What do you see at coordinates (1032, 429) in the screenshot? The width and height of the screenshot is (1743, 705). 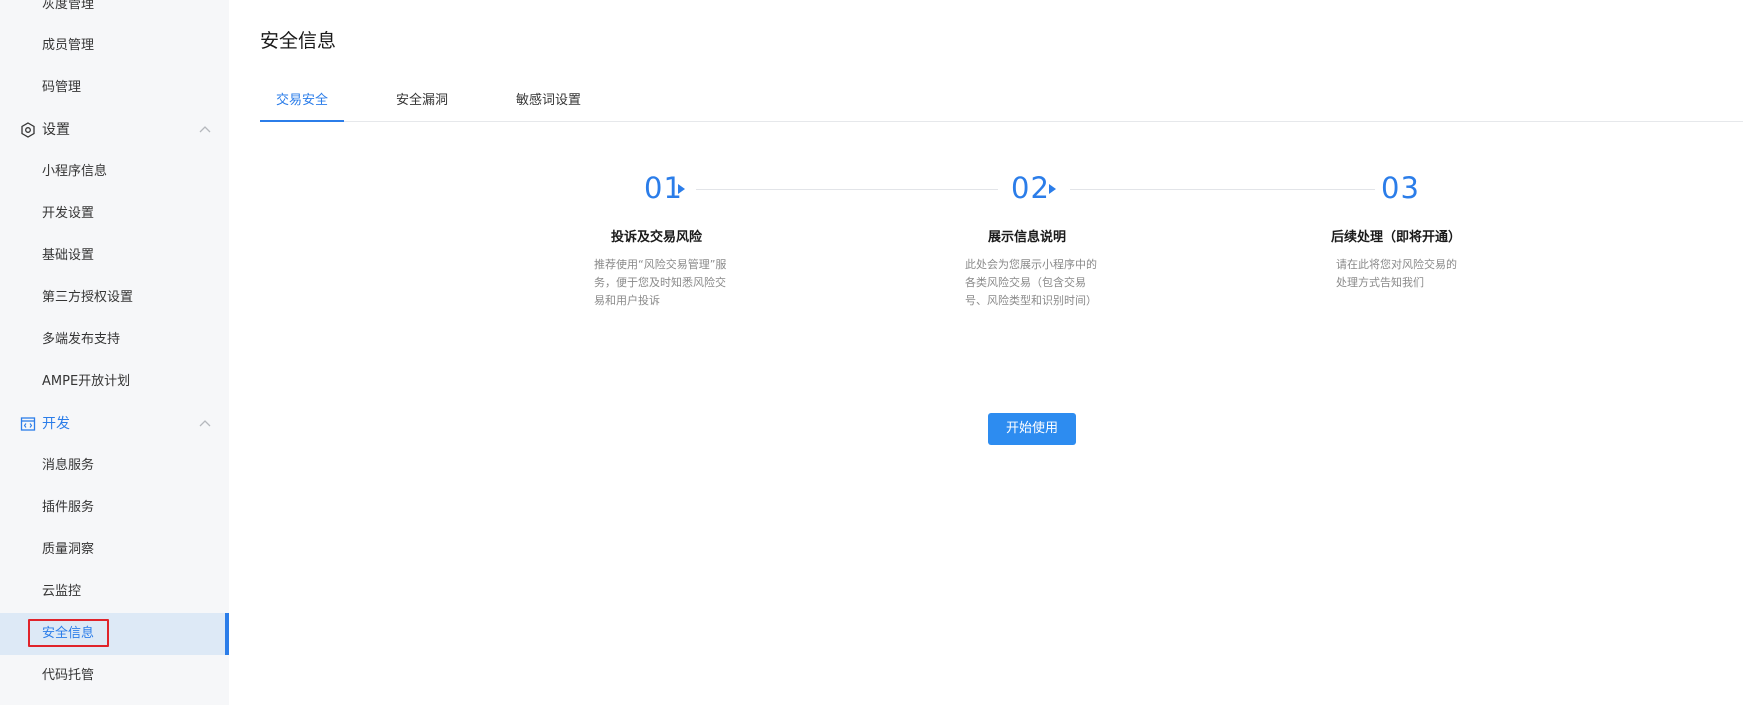 I see `start-using-button: 开始使用` at bounding box center [1032, 429].